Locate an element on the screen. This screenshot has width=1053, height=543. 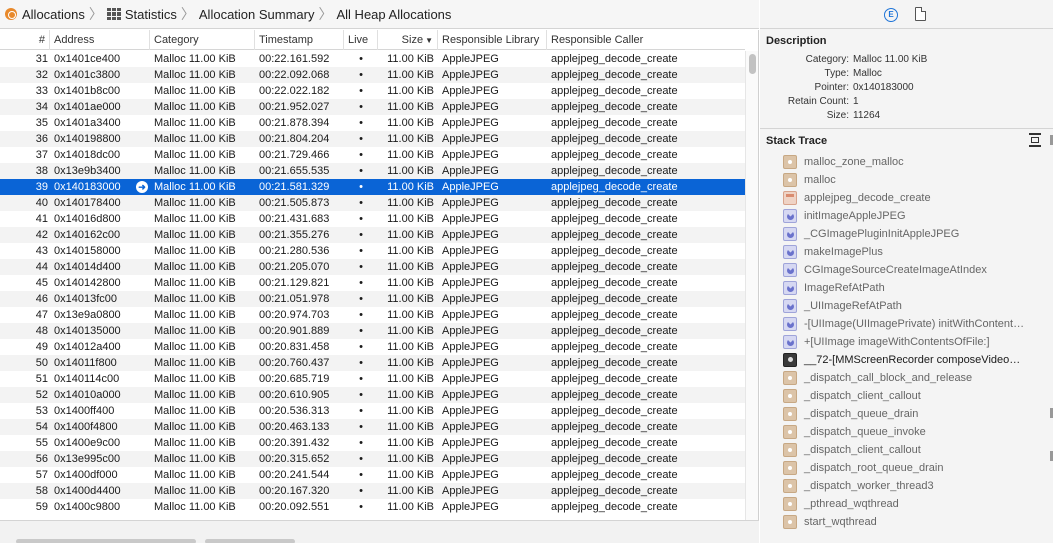
column-header-category: Category is located at coordinates (202, 40).